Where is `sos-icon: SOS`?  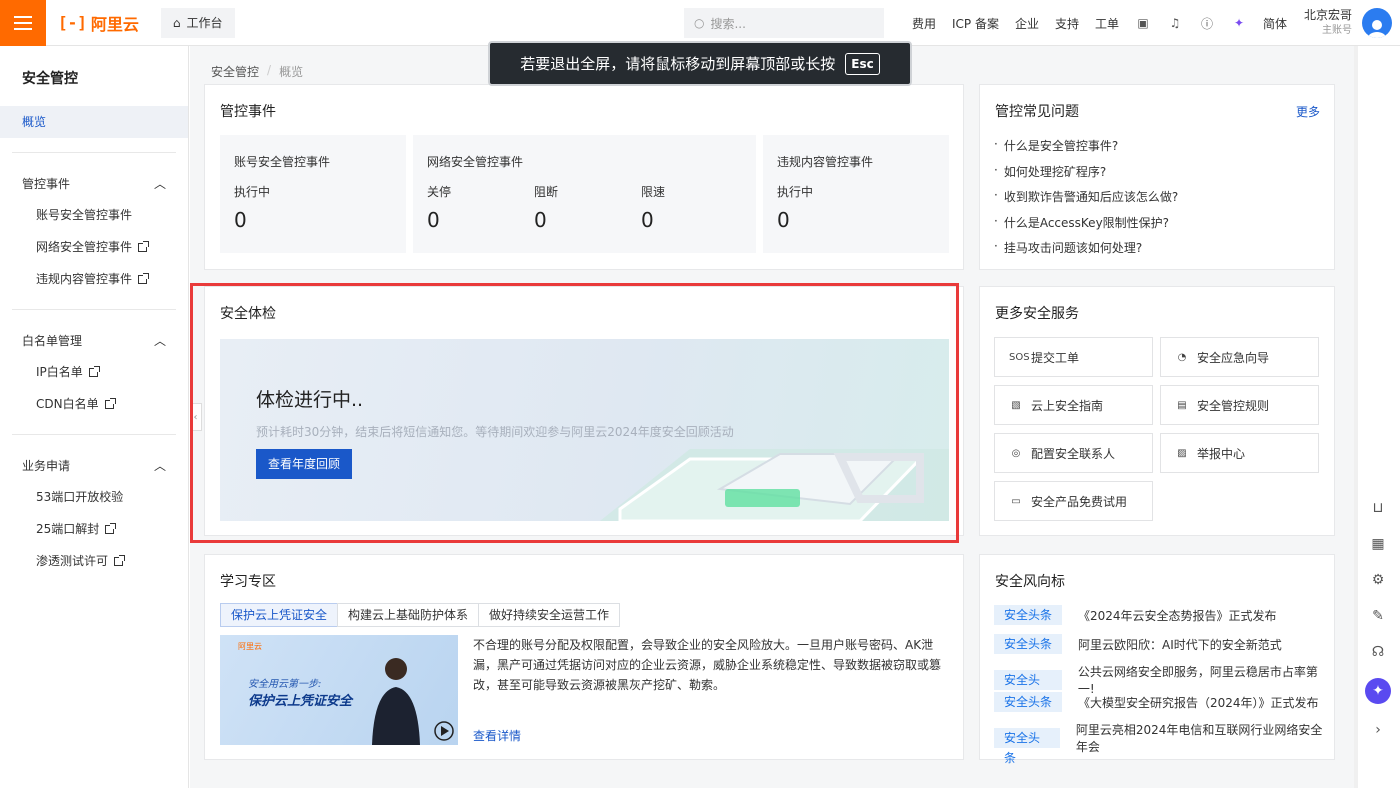
sos-icon: SOS is located at coordinates (1019, 357).